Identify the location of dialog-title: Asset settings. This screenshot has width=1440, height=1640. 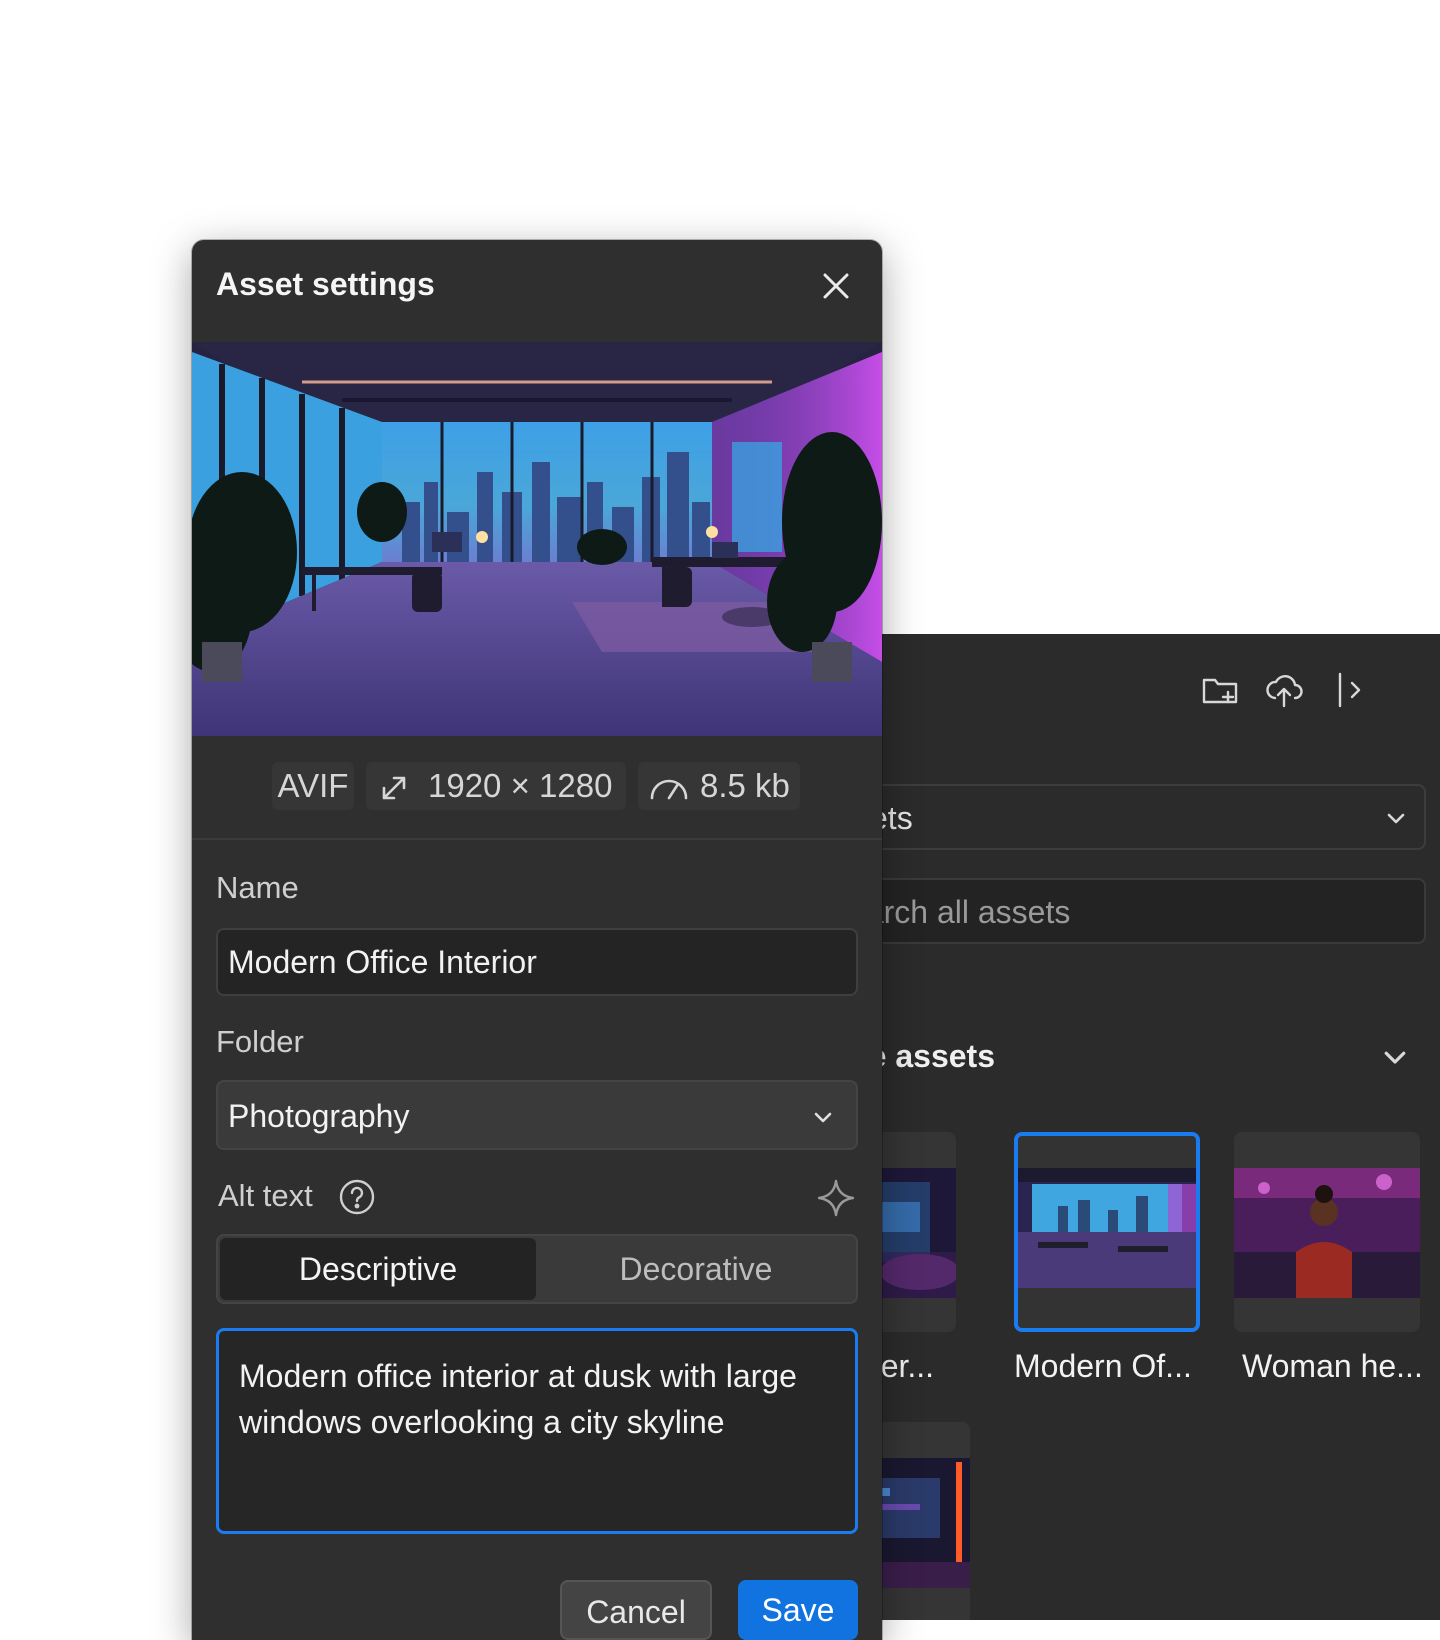
(325, 284).